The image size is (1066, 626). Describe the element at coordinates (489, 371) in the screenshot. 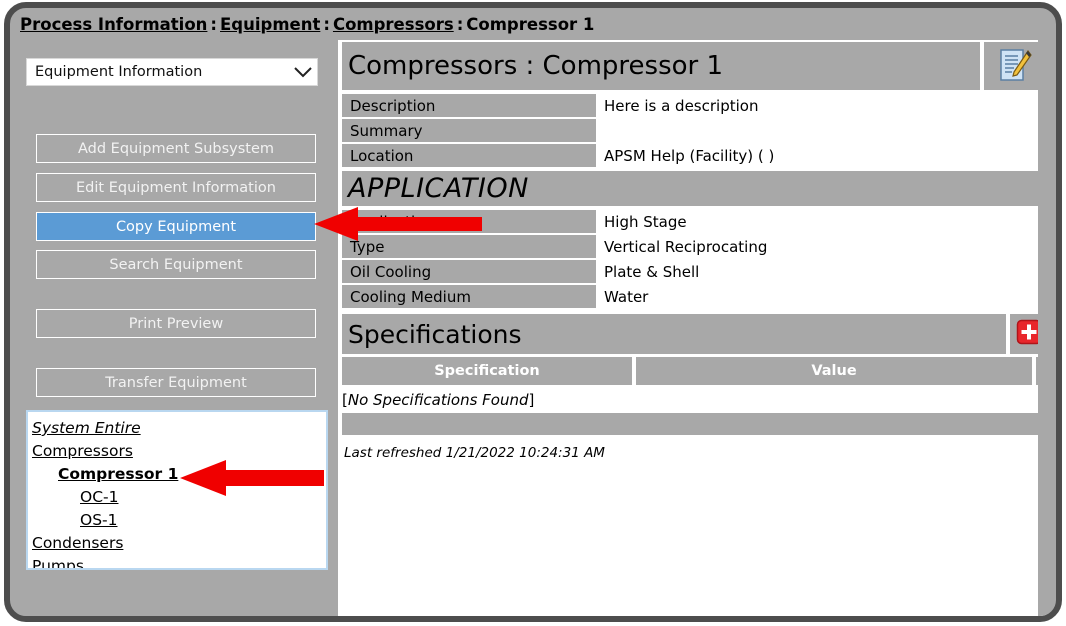

I see `column-header-specification: Specification` at that location.